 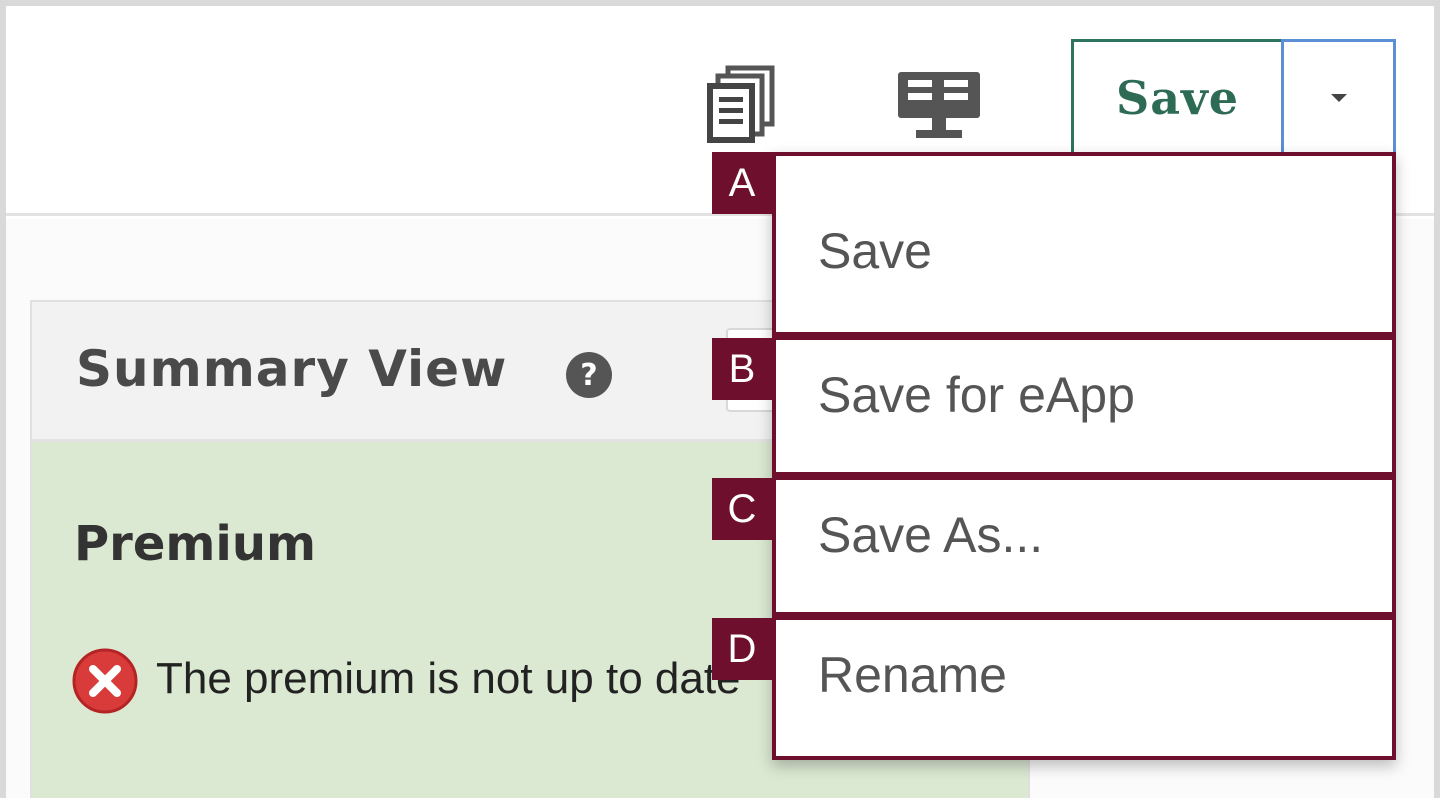 What do you see at coordinates (939, 105) in the screenshot?
I see `presentation-screen-icon` at bounding box center [939, 105].